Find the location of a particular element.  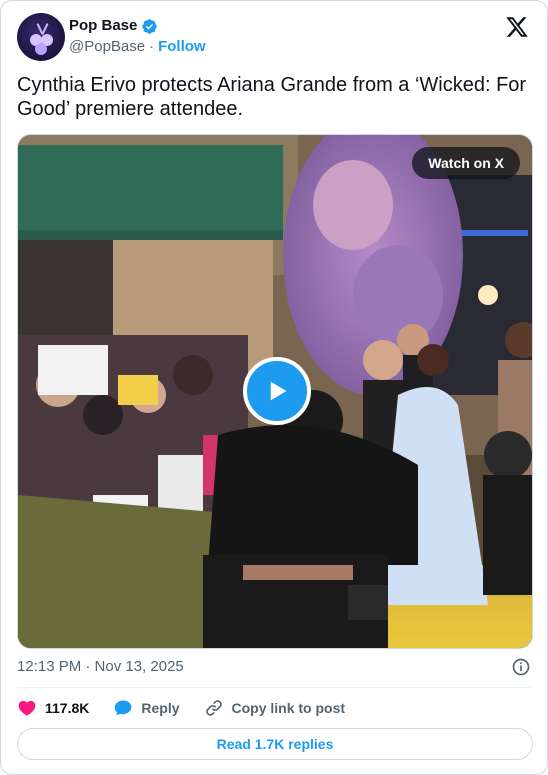

avatar is located at coordinates (41, 37).